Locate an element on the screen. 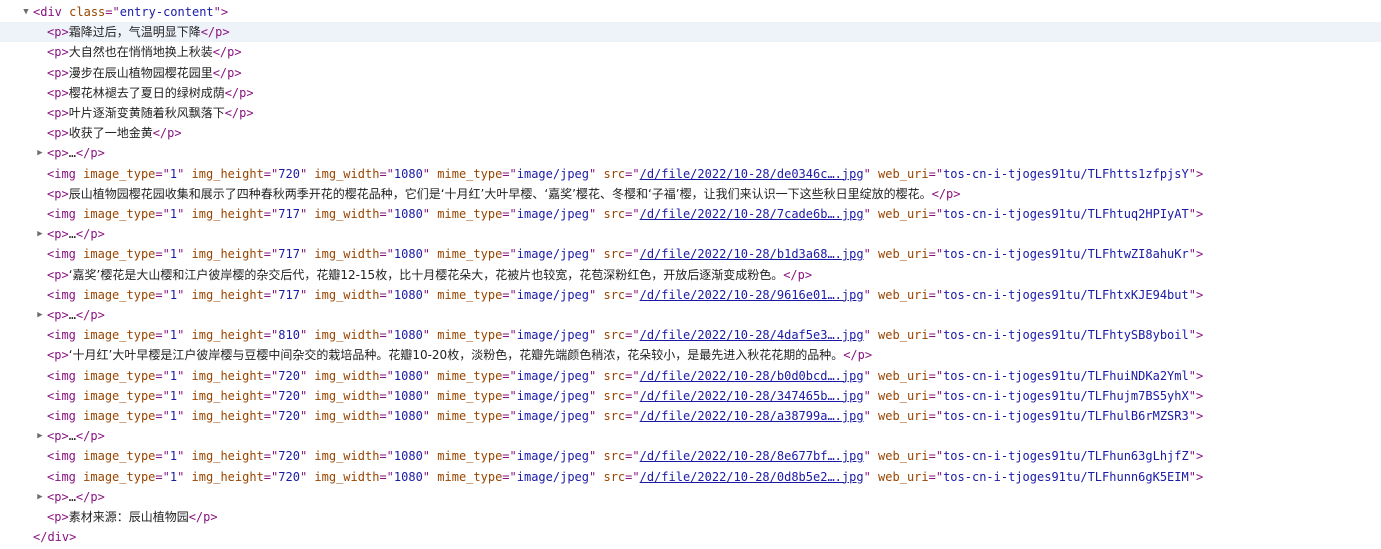 The width and height of the screenshot is (1381, 549). src-link: /d/file/2022/10-28/0d8b5e2….jpg is located at coordinates (752, 477).